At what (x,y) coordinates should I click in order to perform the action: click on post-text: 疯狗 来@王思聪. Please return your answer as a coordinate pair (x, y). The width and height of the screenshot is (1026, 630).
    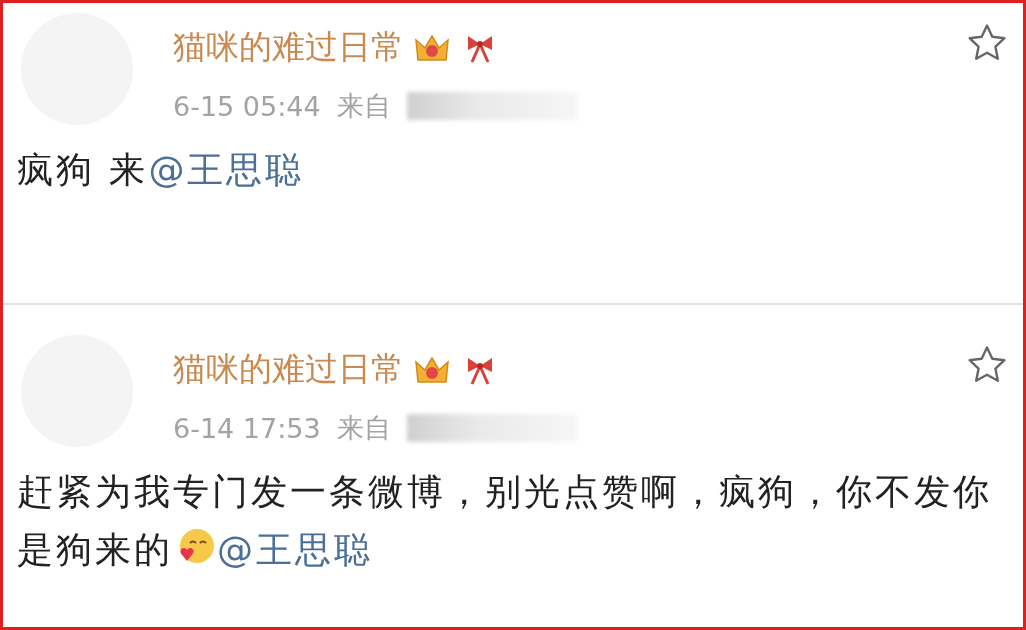
    Looking at the image, I should click on (161, 170).